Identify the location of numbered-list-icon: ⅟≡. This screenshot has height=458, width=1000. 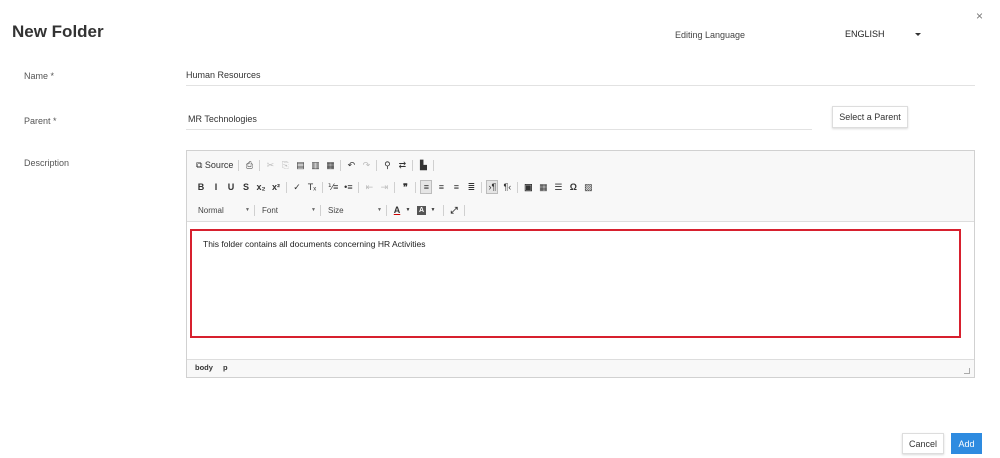
(333, 187).